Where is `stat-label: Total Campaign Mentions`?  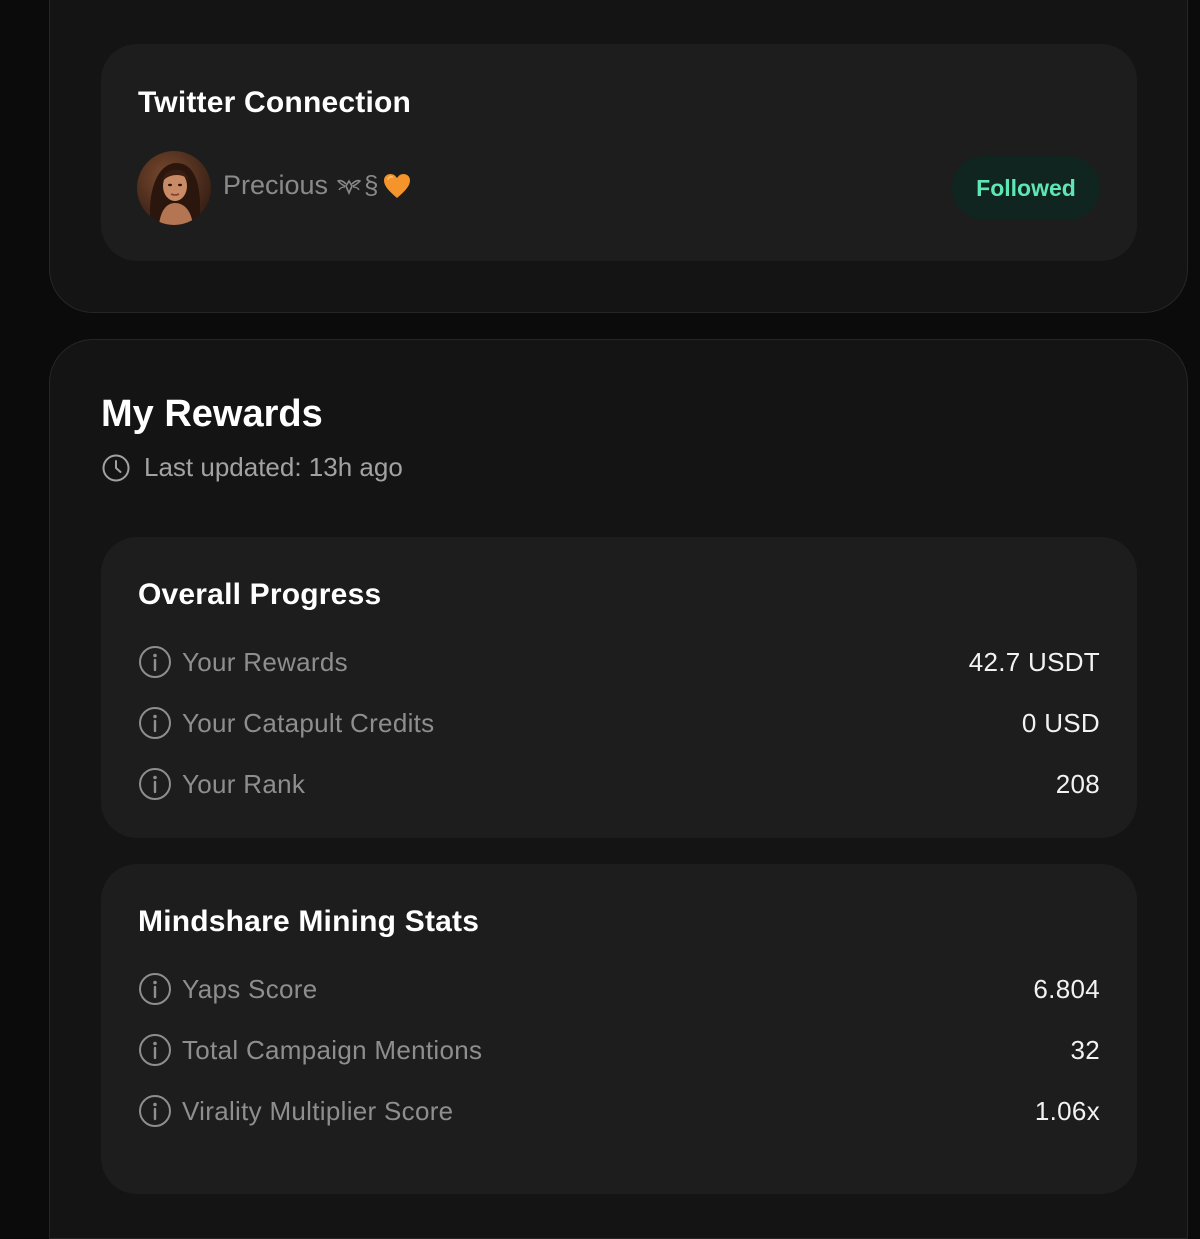 stat-label: Total Campaign Mentions is located at coordinates (332, 1049).